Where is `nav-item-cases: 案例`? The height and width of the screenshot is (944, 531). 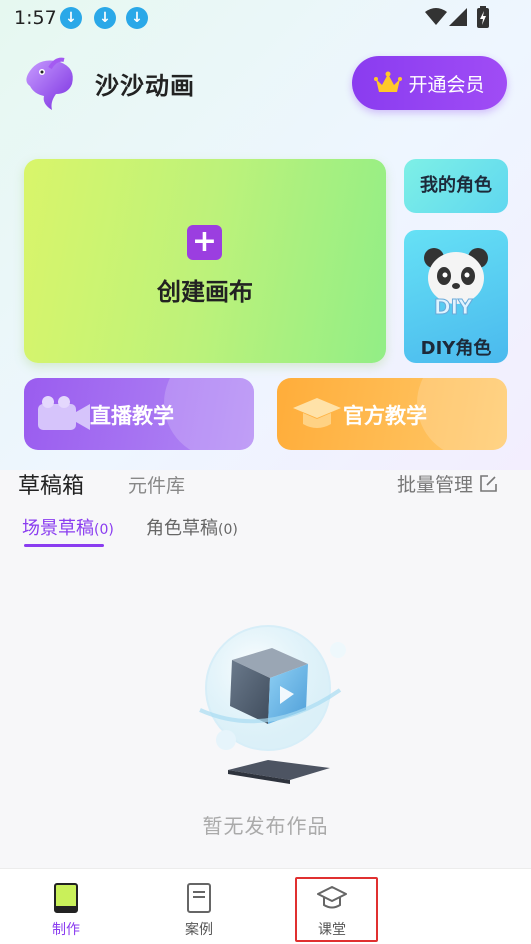 nav-item-cases: 案例 is located at coordinates (199, 906).